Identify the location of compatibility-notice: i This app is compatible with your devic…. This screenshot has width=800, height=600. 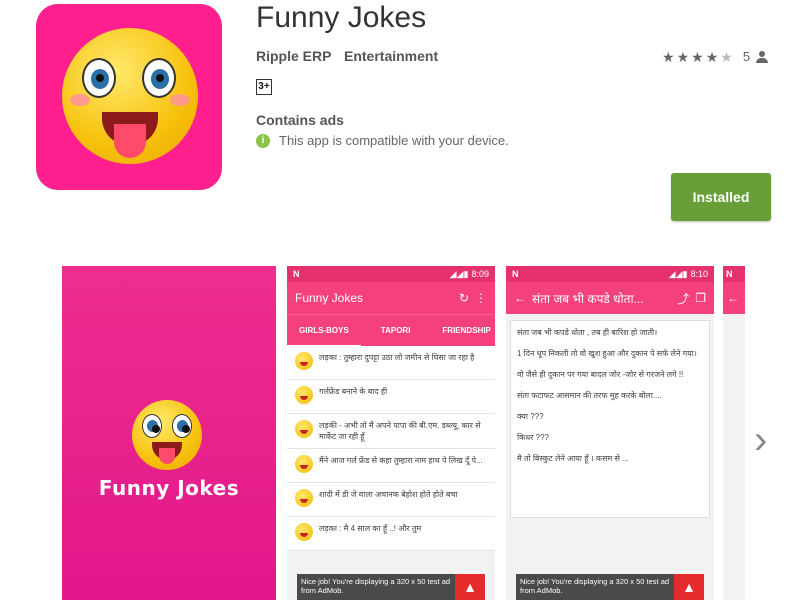
(382, 140).